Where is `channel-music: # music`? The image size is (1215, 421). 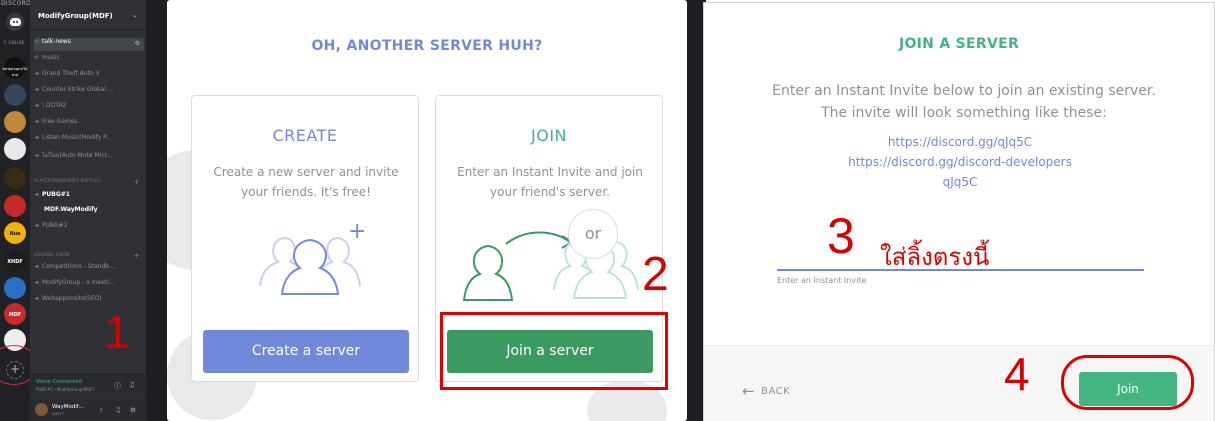 channel-music: # music is located at coordinates (89, 60).